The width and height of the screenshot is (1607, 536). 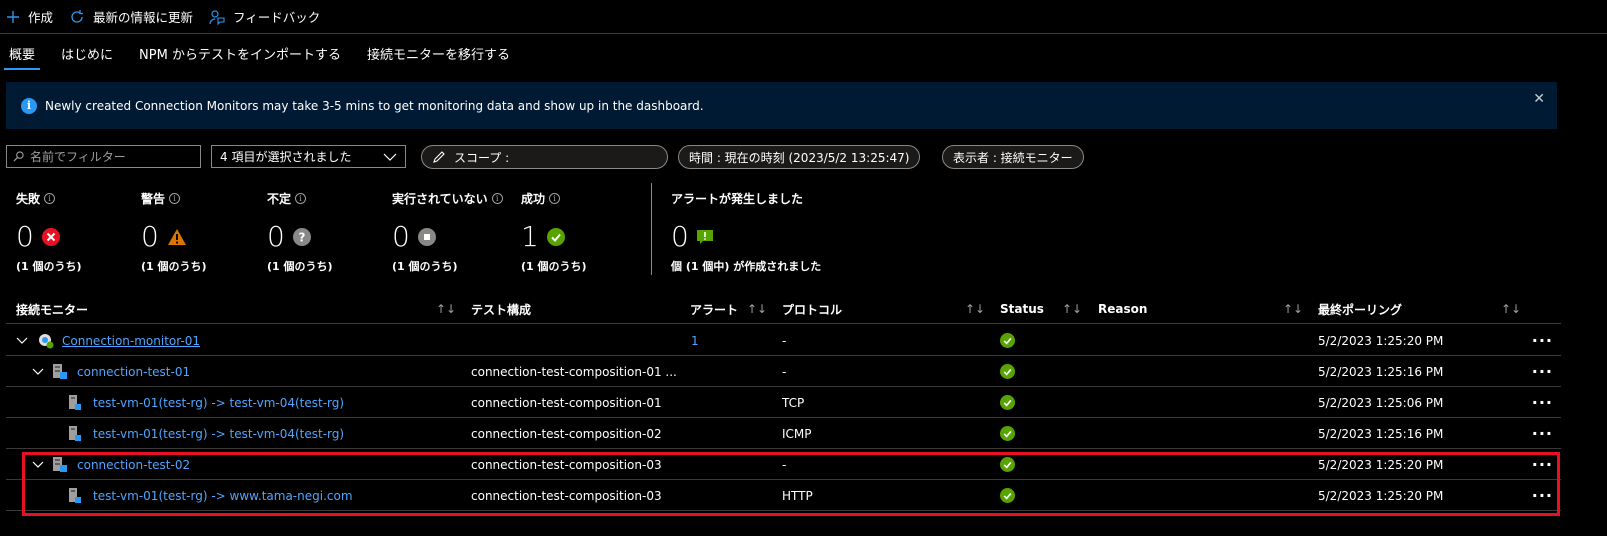 I want to click on name-filter-placeholder: 名前でフィルター, so click(x=78, y=157).